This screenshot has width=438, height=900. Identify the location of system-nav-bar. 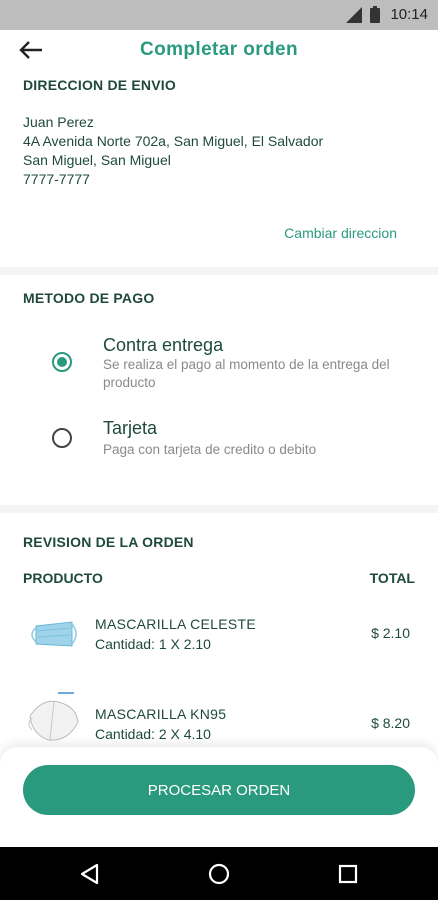
(219, 873).